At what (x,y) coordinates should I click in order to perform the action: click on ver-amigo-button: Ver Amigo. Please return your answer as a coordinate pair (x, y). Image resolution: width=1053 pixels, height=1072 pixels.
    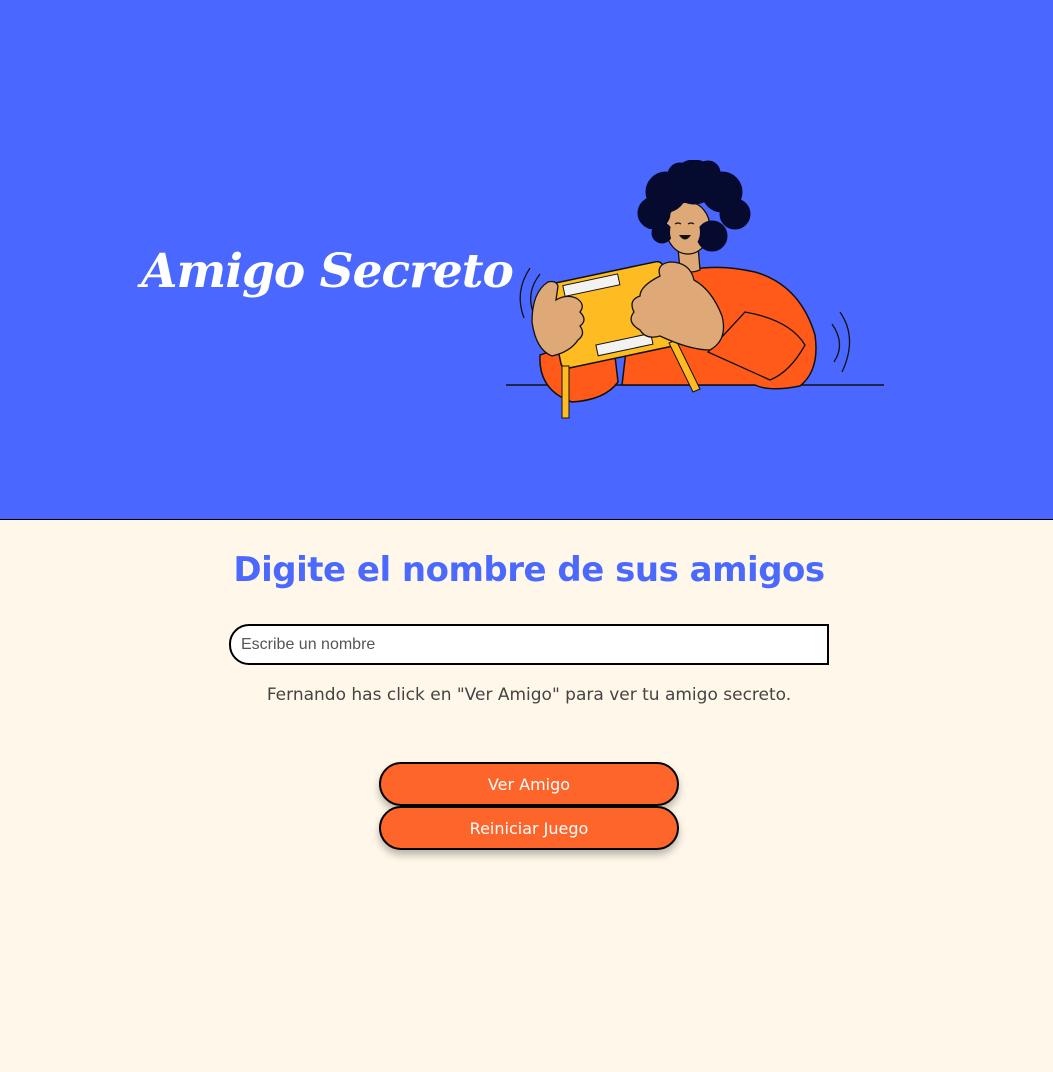
    Looking at the image, I should click on (529, 784).